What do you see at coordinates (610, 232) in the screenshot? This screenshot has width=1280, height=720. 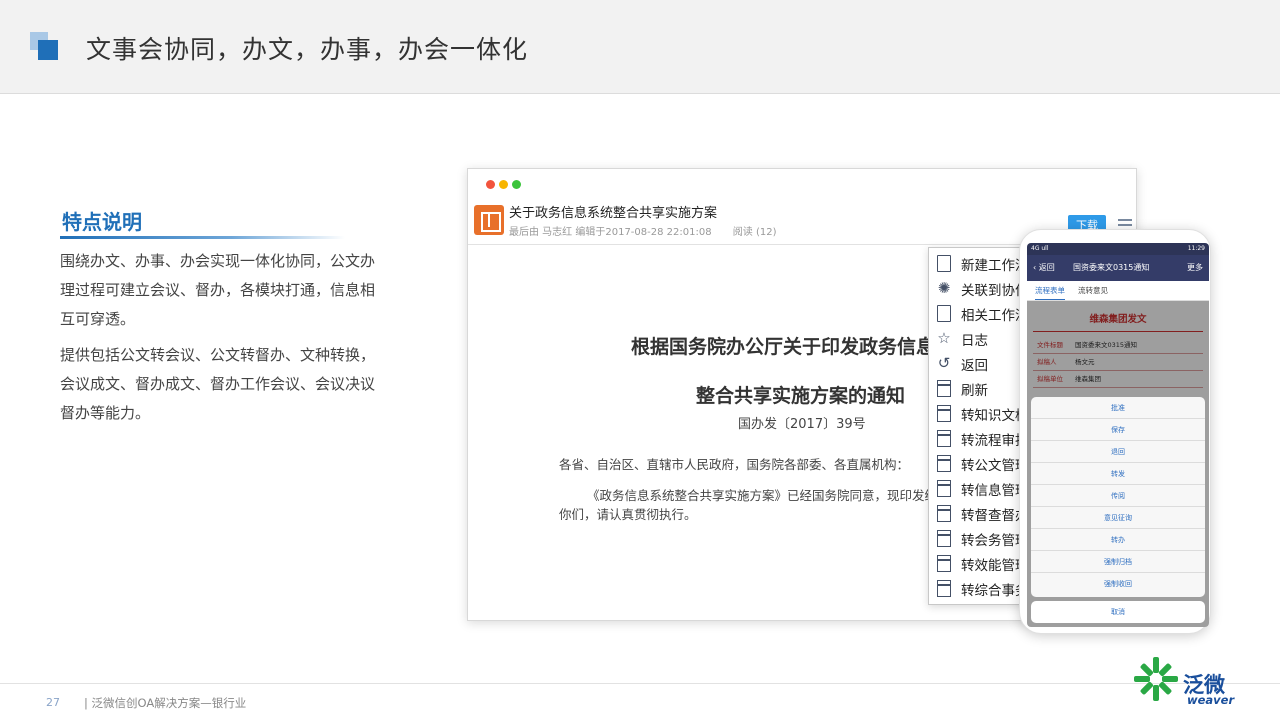 I see `document-editor-info: 最后由 马志红 编辑于2017-08-28 22:01:08` at bounding box center [610, 232].